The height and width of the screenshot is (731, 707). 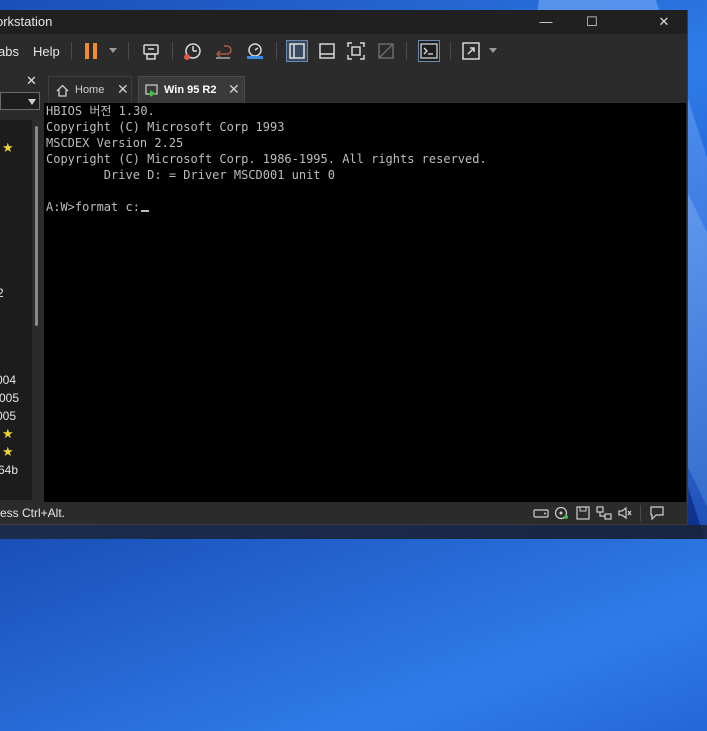 I want to click on tab-label: Home, so click(x=90, y=90).